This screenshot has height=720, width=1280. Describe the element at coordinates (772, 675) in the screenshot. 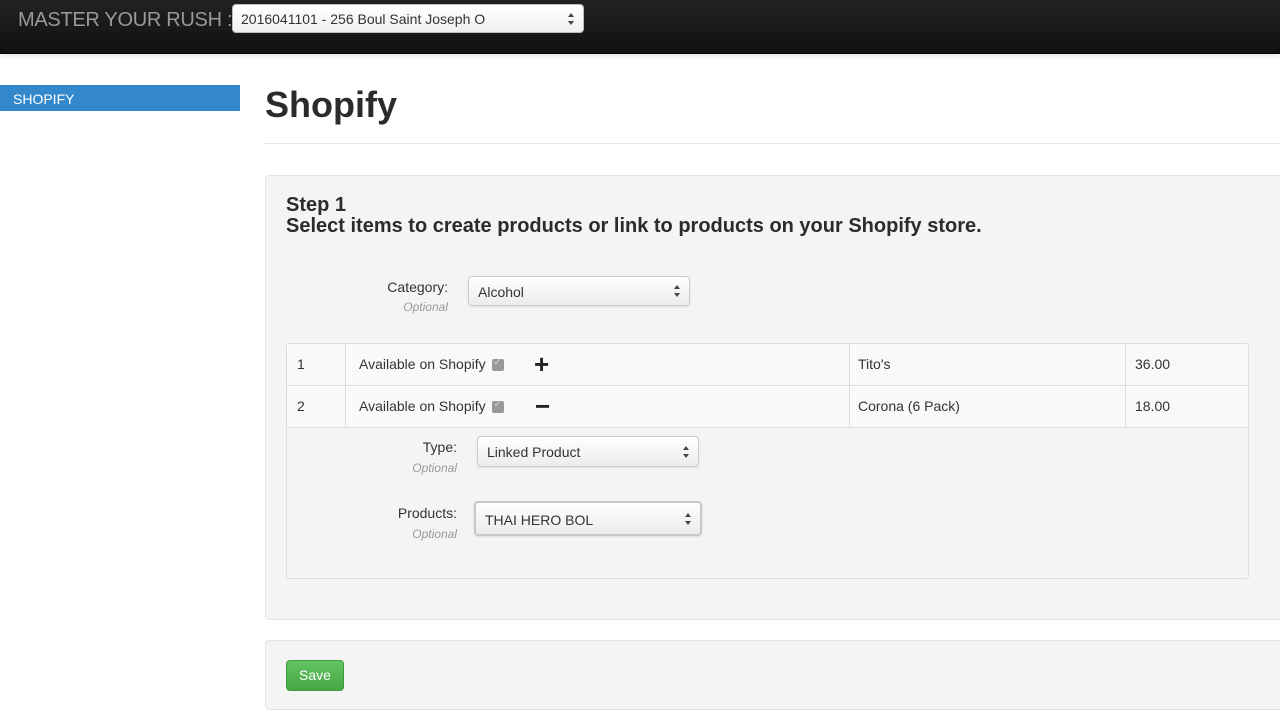

I see `actions-panel: Save` at that location.